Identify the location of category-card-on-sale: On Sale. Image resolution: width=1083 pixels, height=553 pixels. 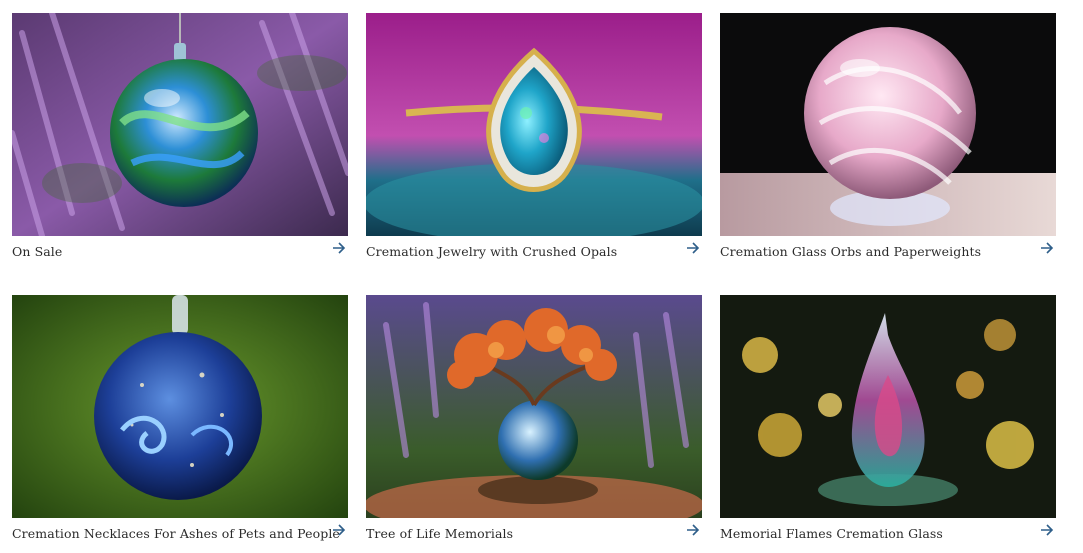
(180, 138).